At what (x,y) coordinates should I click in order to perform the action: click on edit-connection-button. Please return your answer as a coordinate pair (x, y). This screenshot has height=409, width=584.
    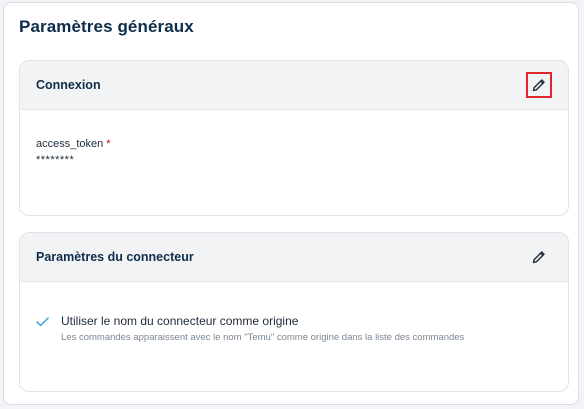
    Looking at the image, I should click on (539, 85).